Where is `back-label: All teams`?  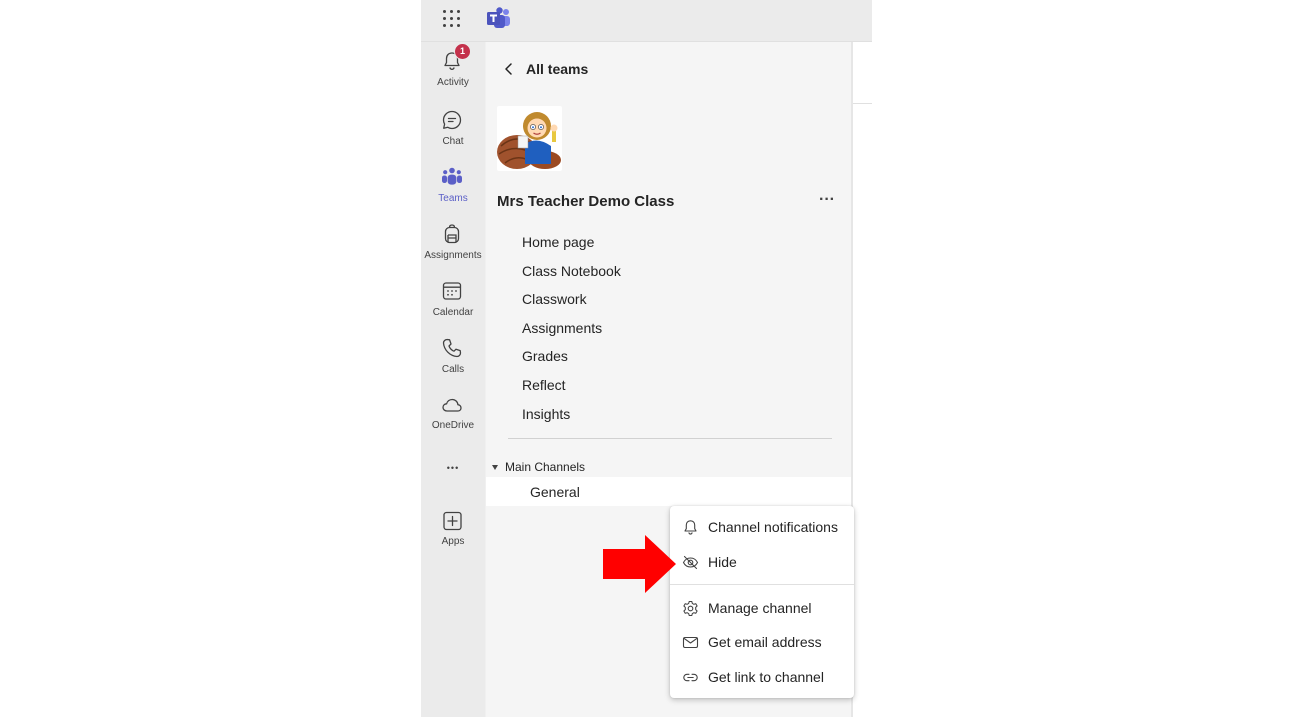
back-label: All teams is located at coordinates (557, 69).